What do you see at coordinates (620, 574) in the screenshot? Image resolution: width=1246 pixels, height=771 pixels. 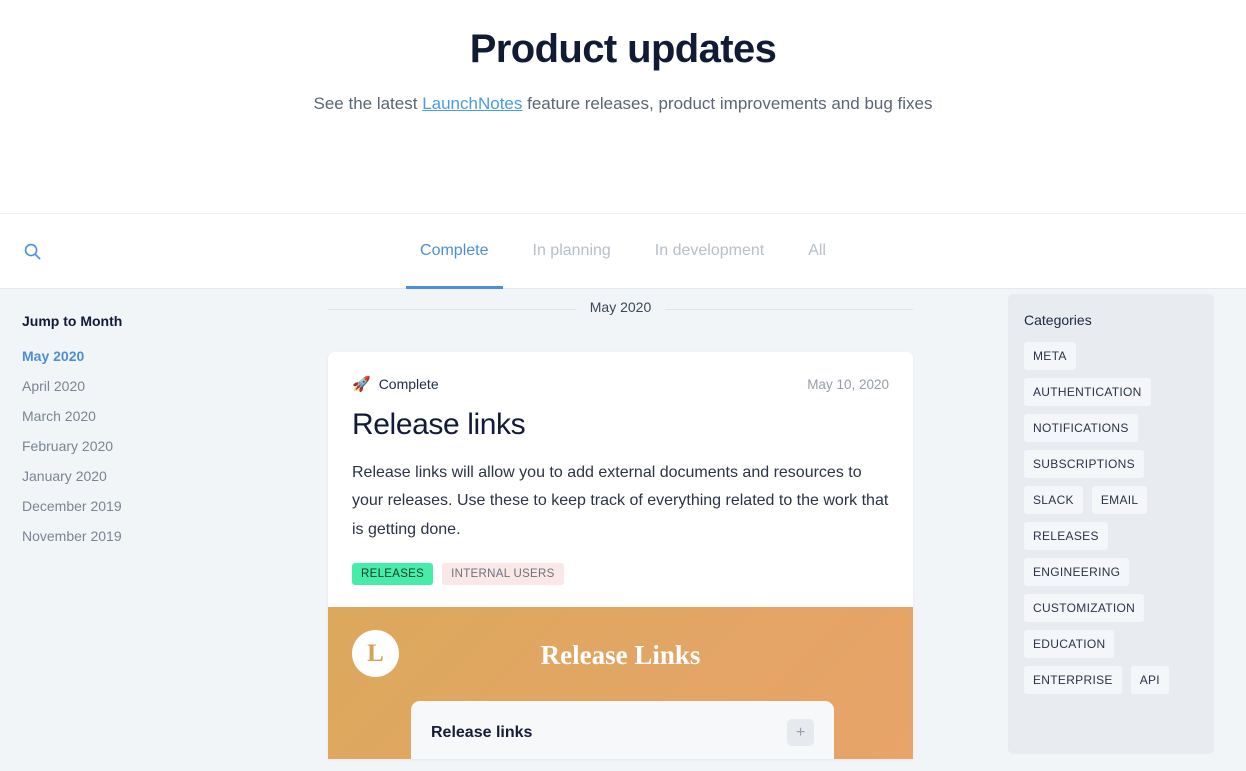 I see `tag-row: RELEASES INTERNAL USERS` at bounding box center [620, 574].